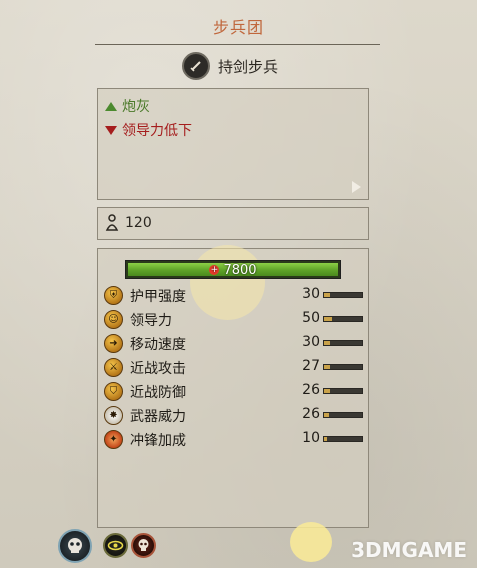  Describe the element at coordinates (235, 296) in the screenshot. I see `stat-row-armor: ⛨ 护甲强度 30` at that location.